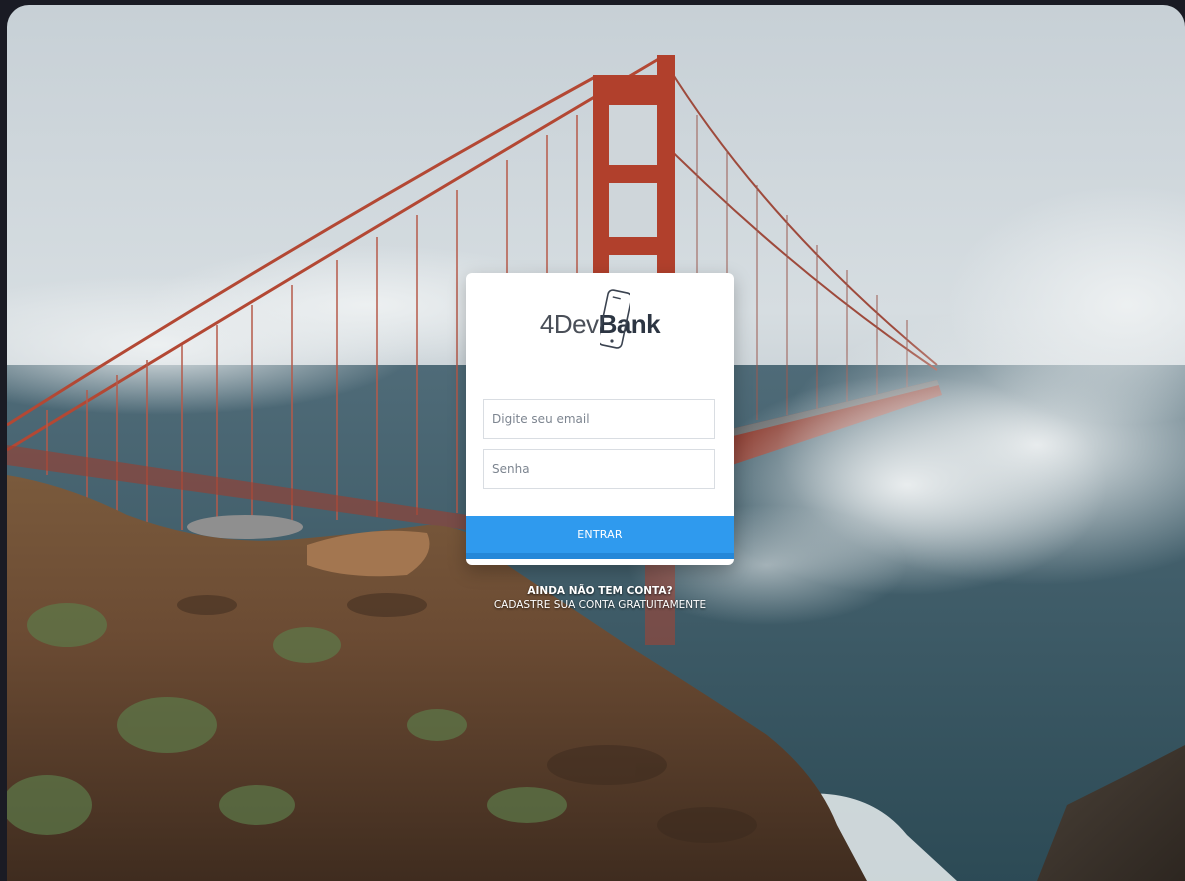  I want to click on login-button: ENTRAR, so click(600, 537).